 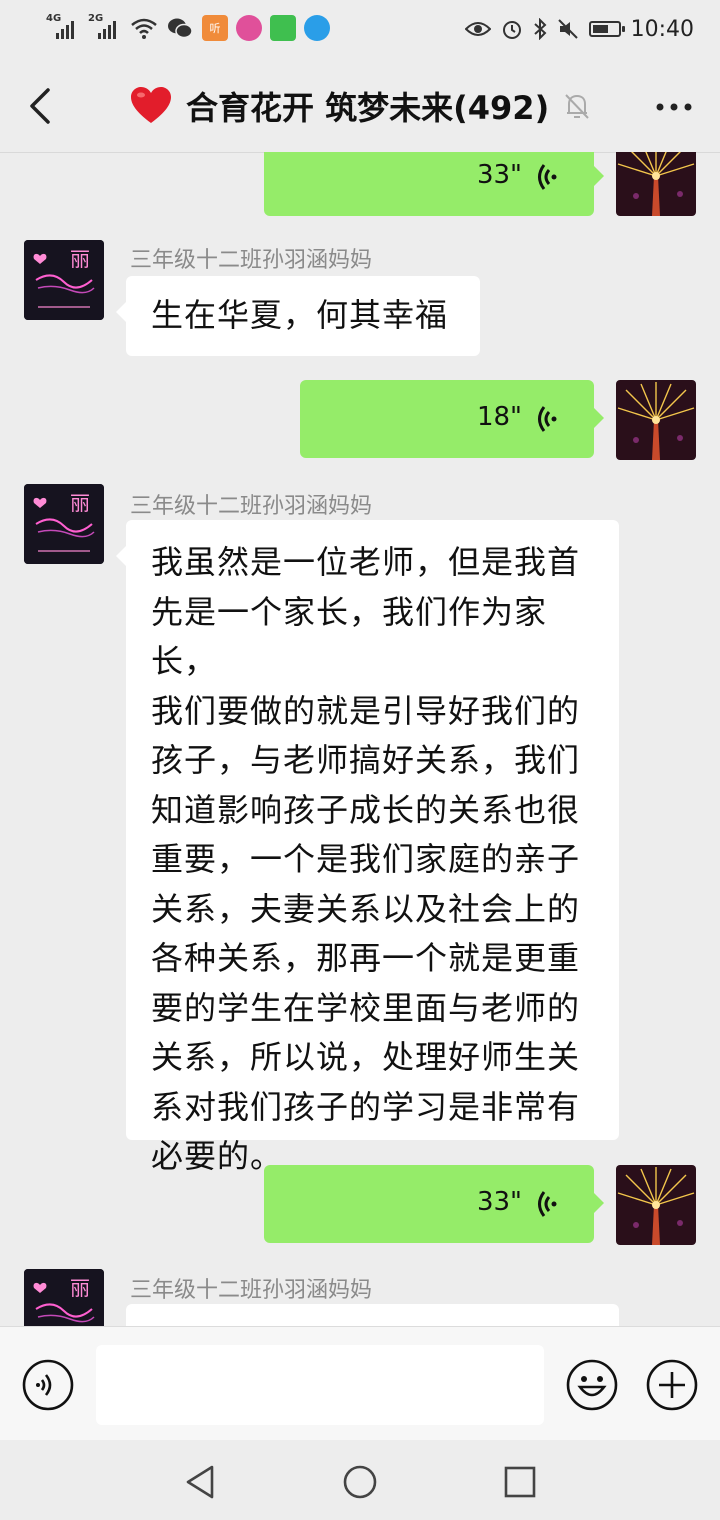 I want to click on message-text-line: 重要，一个是我们家庭的亲子, so click(x=366, y=859).